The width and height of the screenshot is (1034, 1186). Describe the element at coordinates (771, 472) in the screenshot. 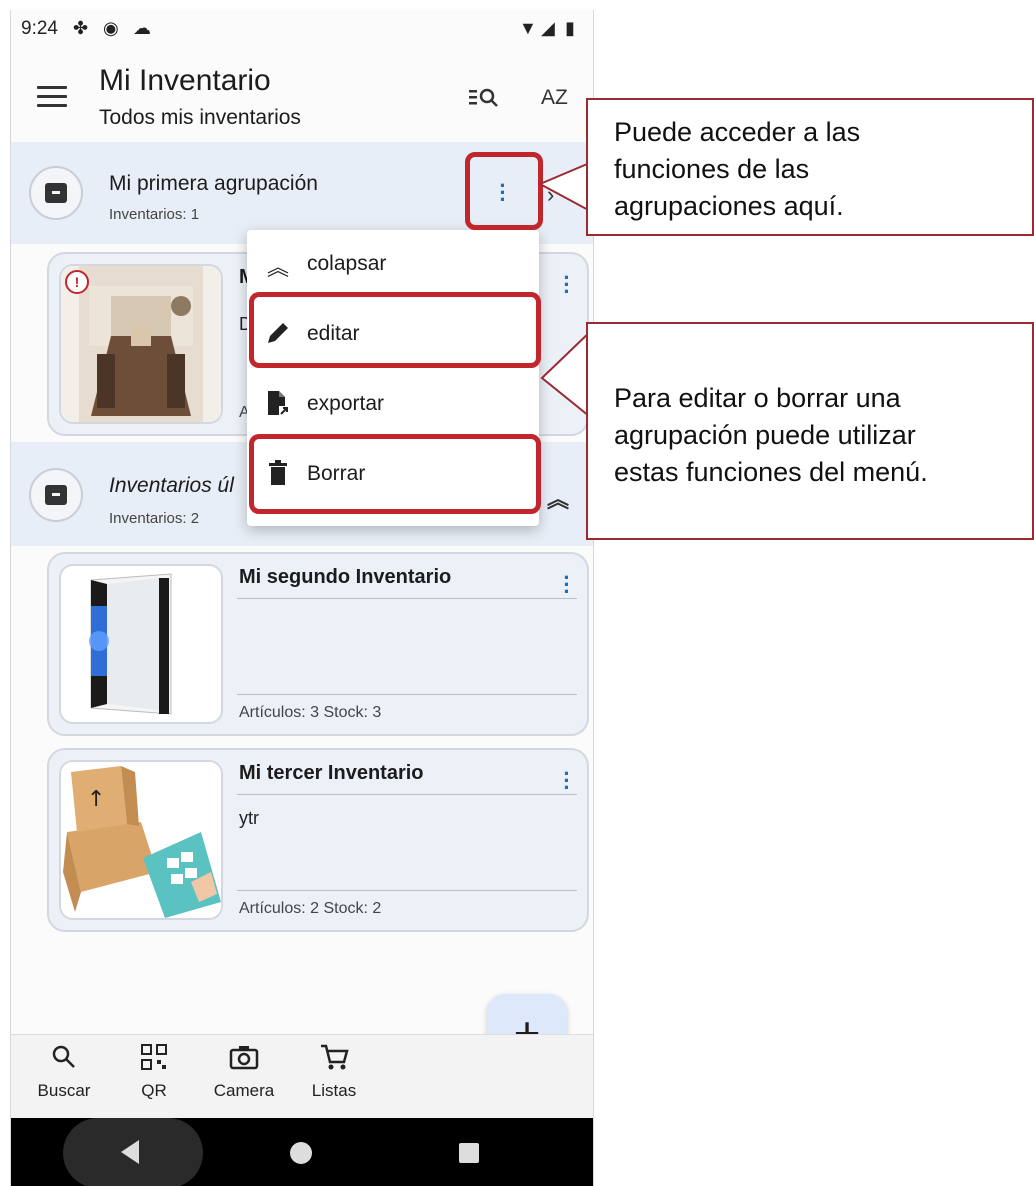

I see `callout-line: estas funciones del menú.` at that location.